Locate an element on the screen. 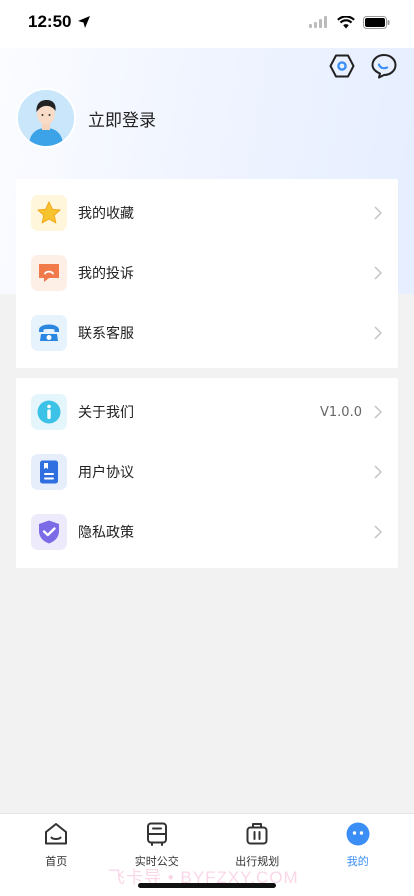  hexagon-settings-icon is located at coordinates (342, 66).